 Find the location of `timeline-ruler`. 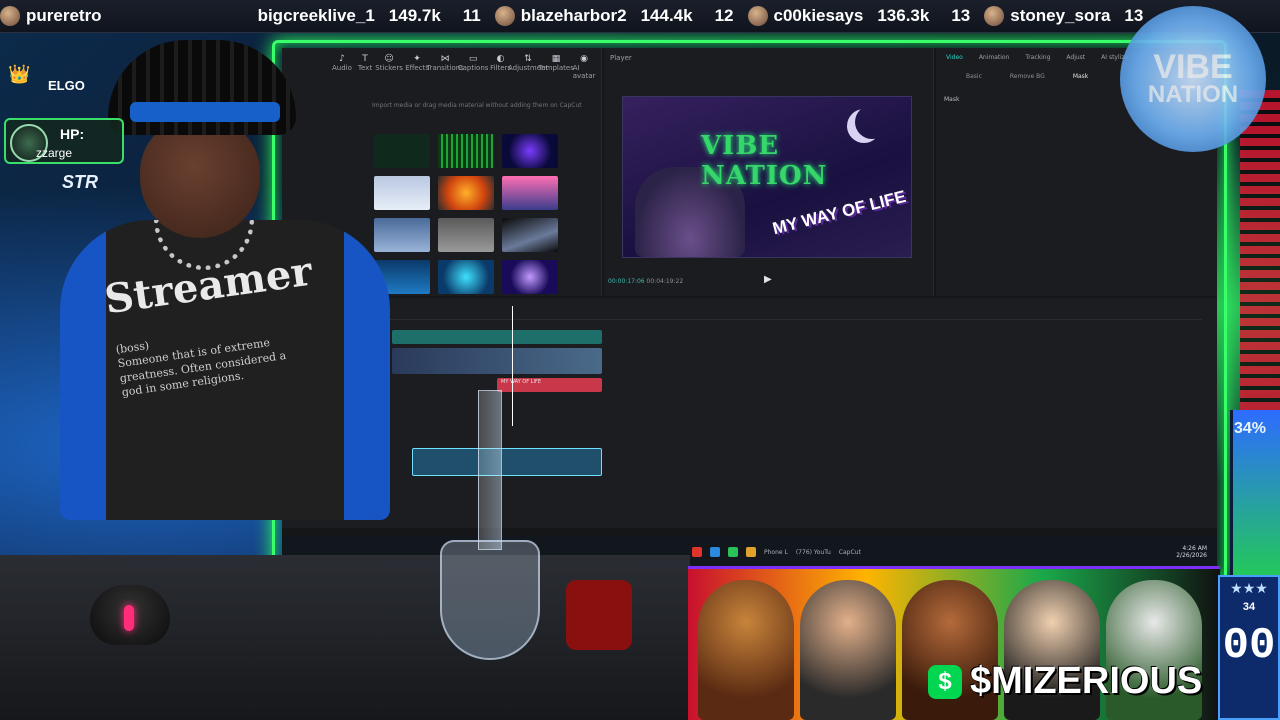

timeline-ruler is located at coordinates (792, 315).